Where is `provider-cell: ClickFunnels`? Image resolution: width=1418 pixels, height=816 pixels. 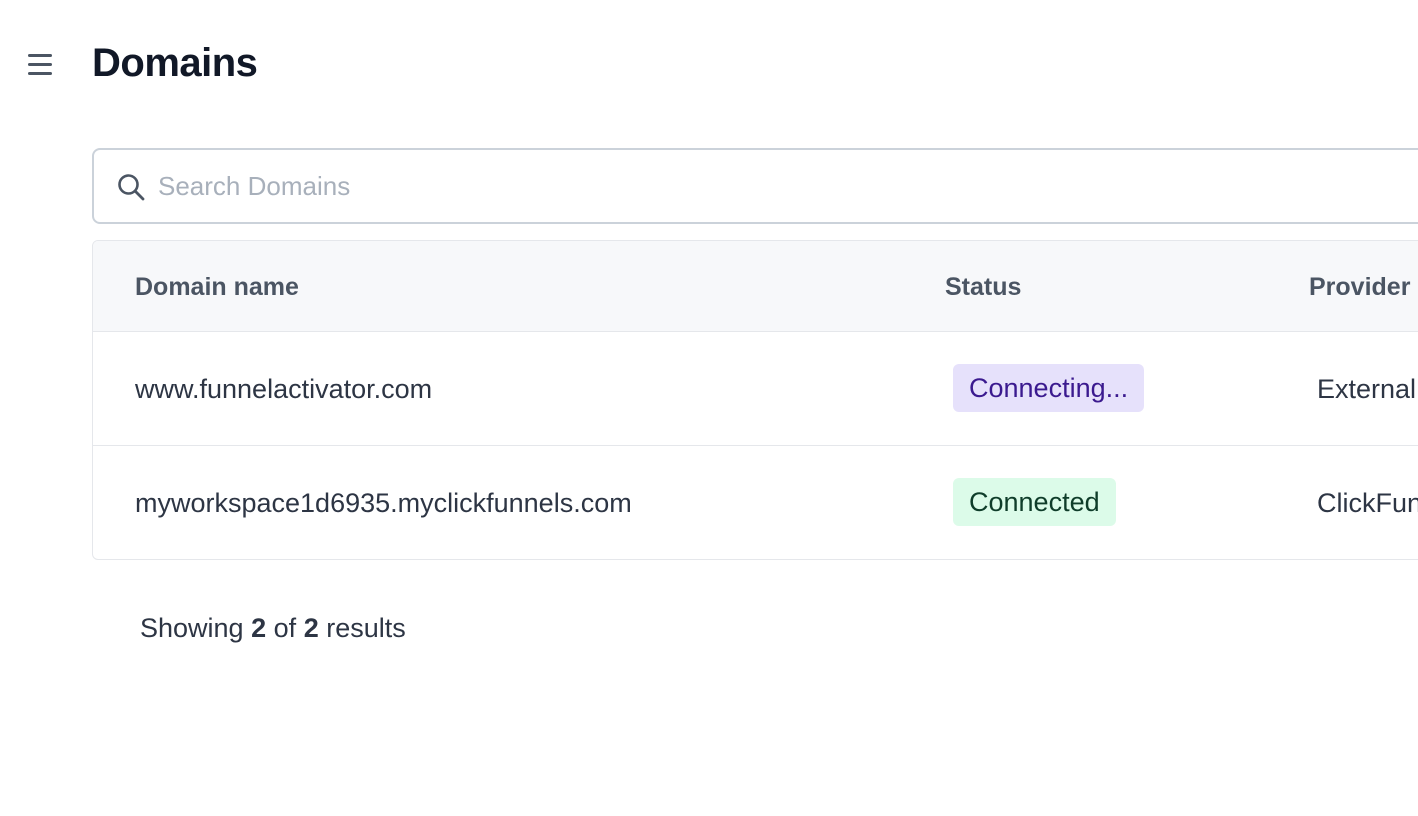 provider-cell: ClickFunnels is located at coordinates (1367, 503).